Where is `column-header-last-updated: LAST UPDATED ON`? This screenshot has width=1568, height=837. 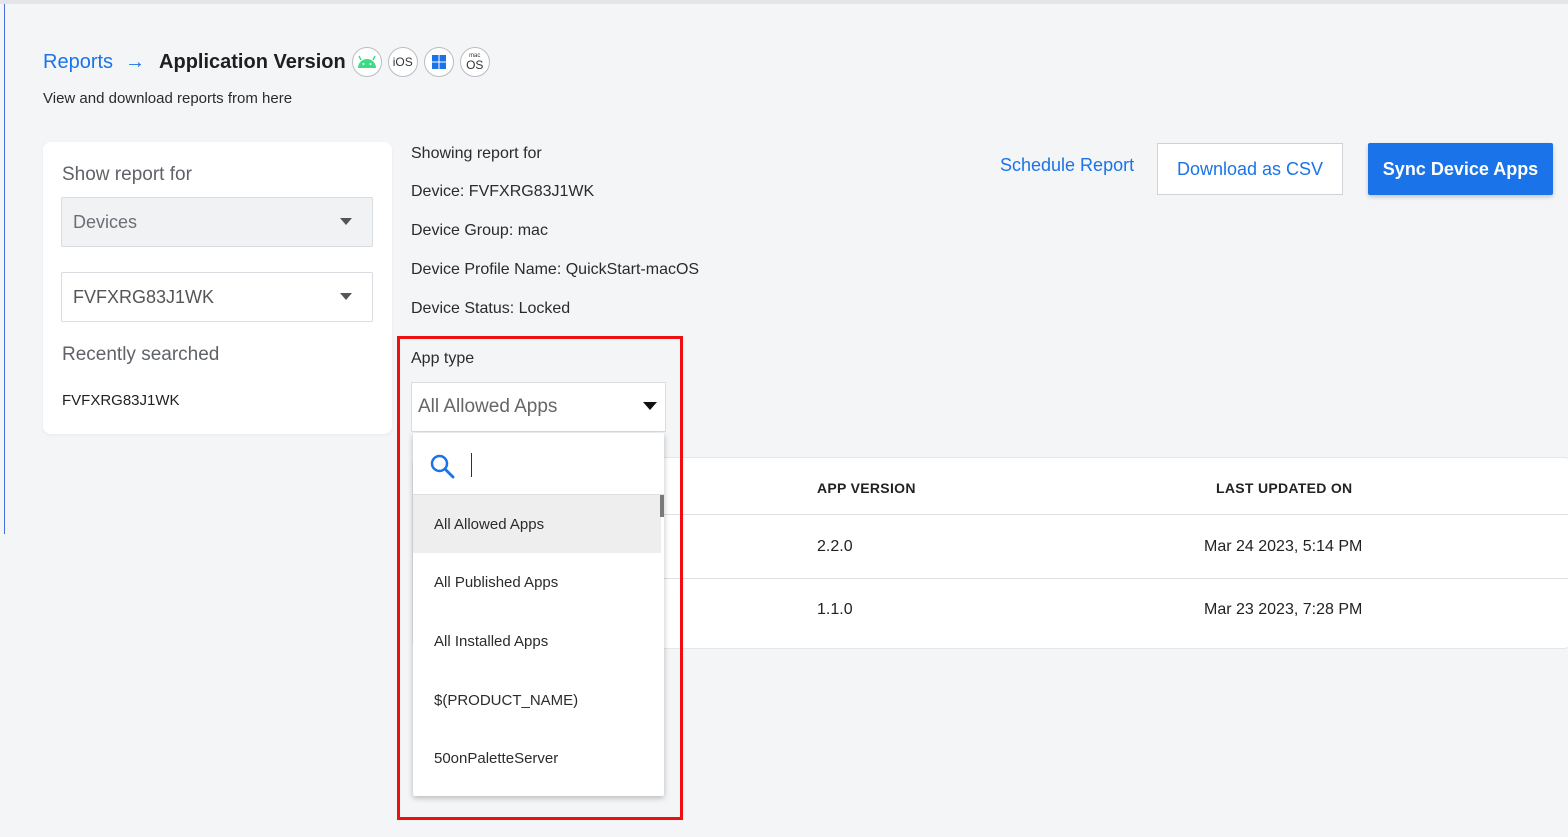
column-header-last-updated: LAST UPDATED ON is located at coordinates (1284, 488).